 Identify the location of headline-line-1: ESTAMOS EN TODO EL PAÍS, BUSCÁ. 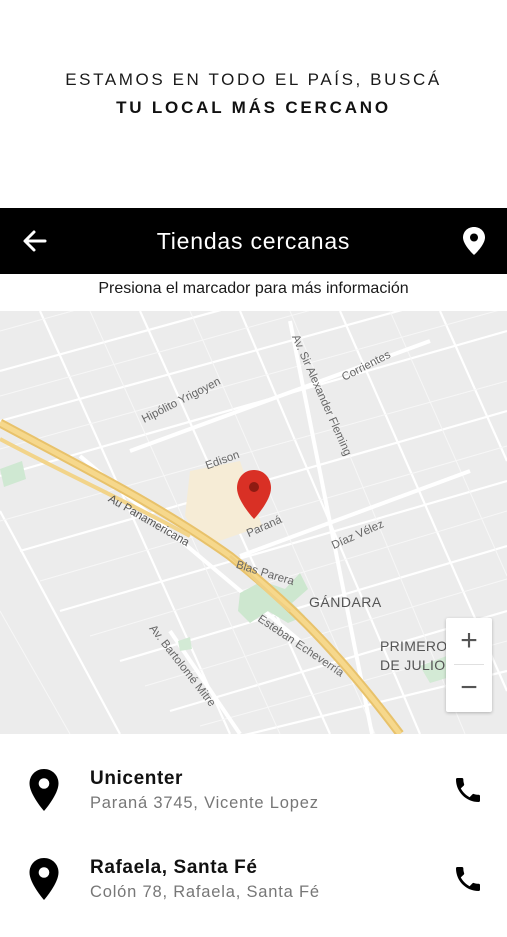
(253, 79).